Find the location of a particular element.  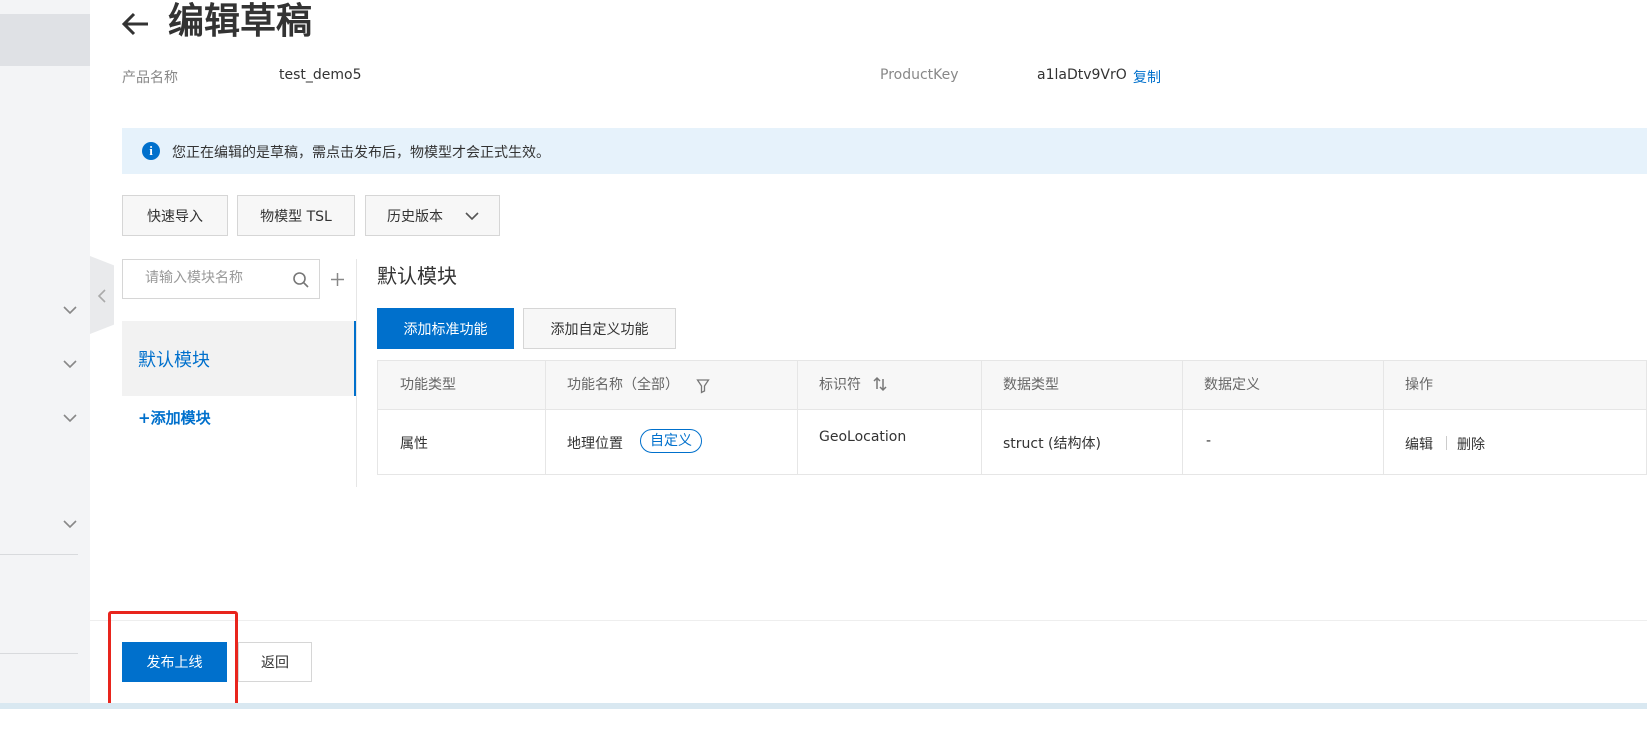

custom-tag: 自定义 is located at coordinates (671, 441).